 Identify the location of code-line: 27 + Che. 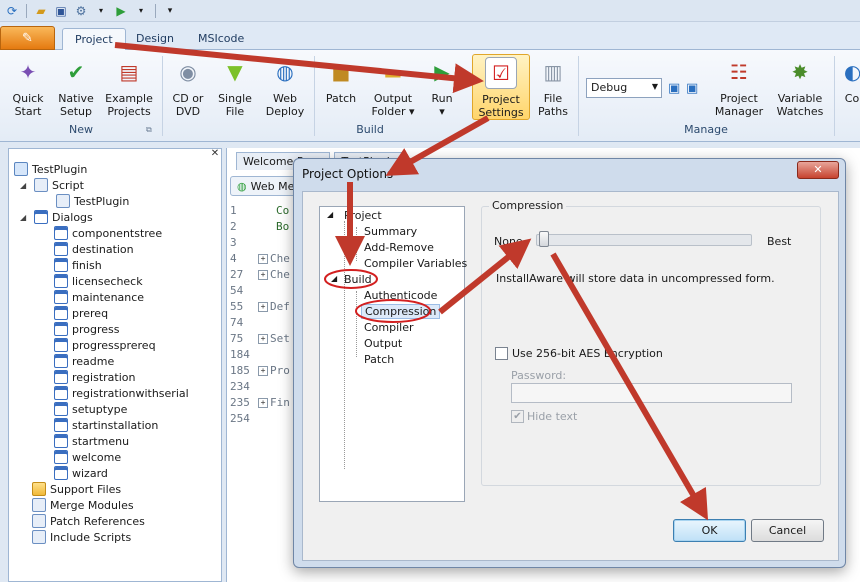
(260, 274).